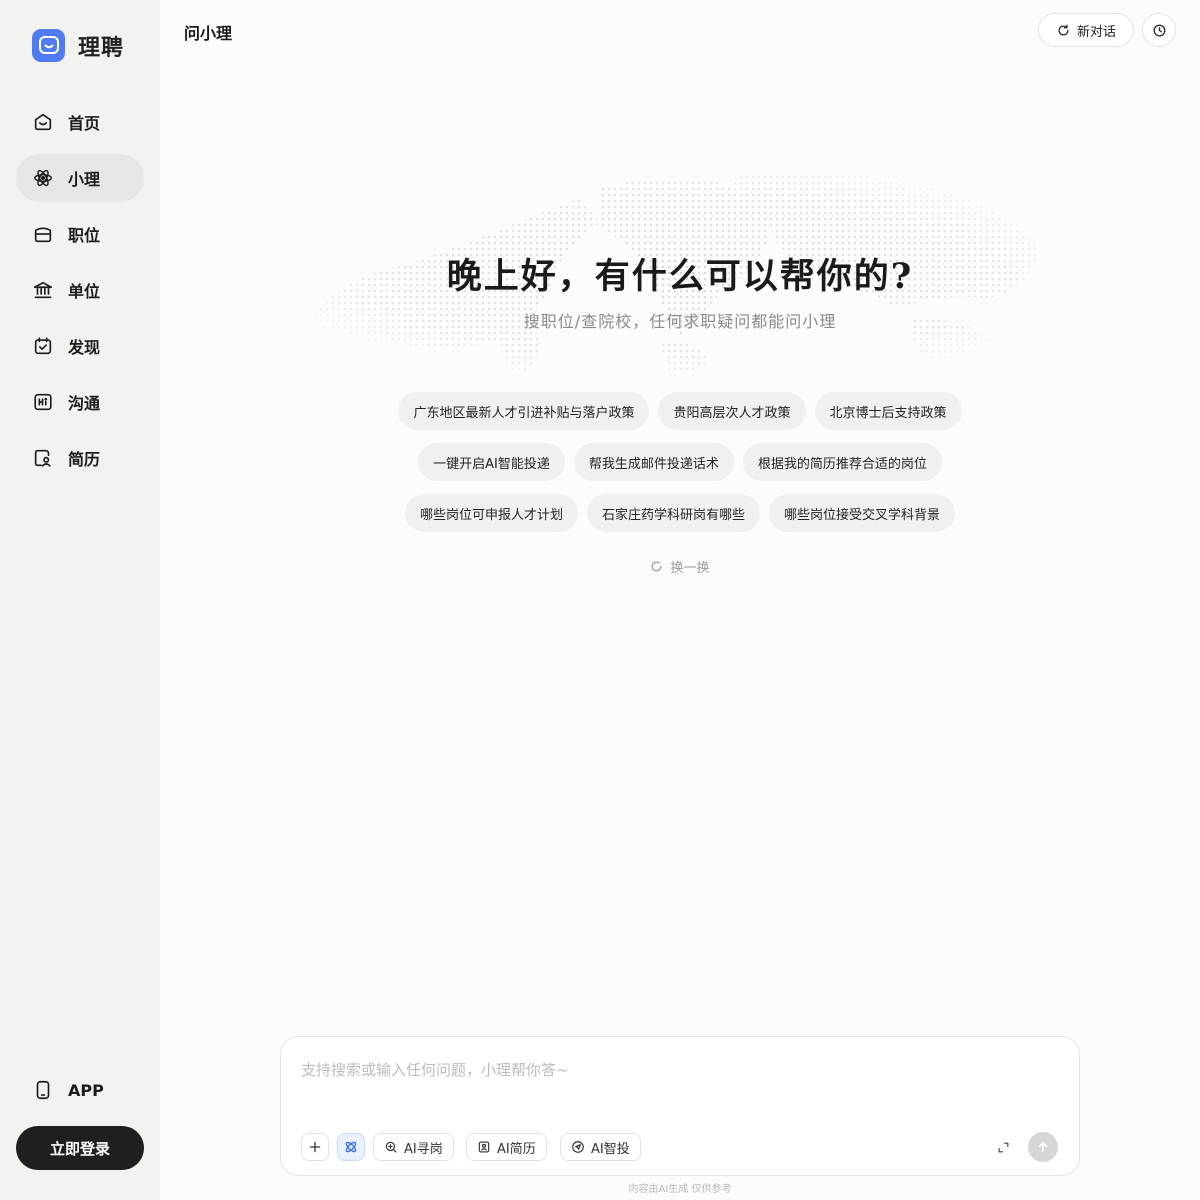 This screenshot has height=1200, width=1200. I want to click on refresh-icon, so click(657, 566).